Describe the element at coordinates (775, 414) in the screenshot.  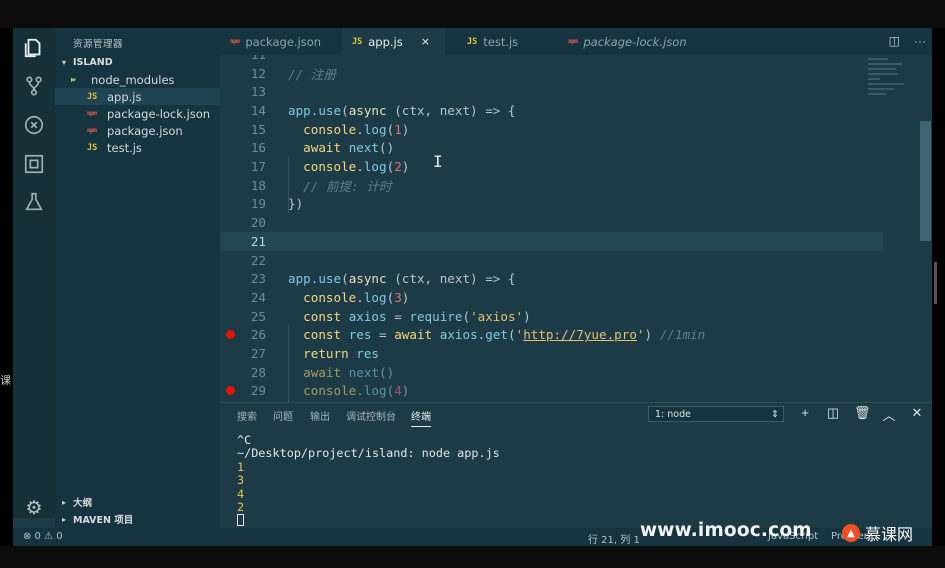
I see `select-arrows-icon: ⇕` at that location.